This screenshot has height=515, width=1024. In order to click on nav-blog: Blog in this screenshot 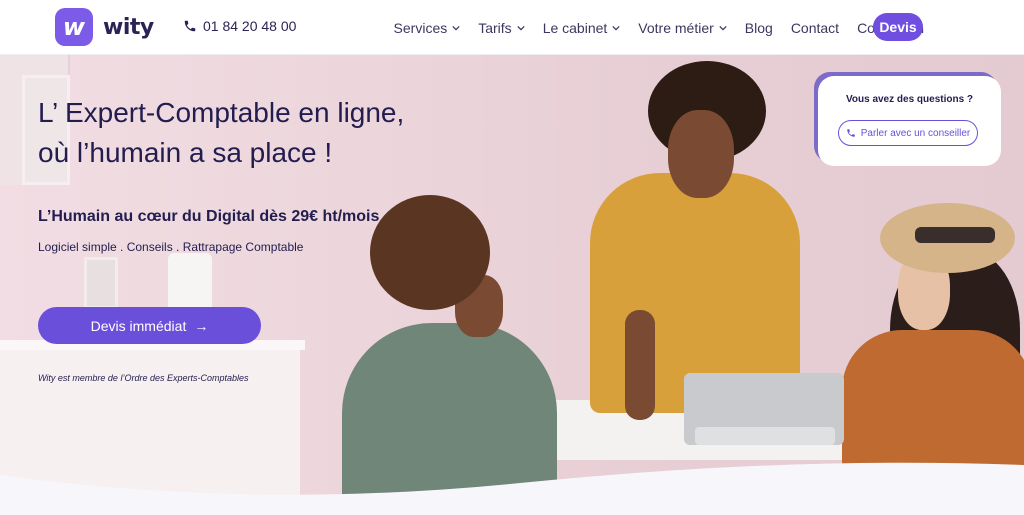, I will do `click(759, 28)`.